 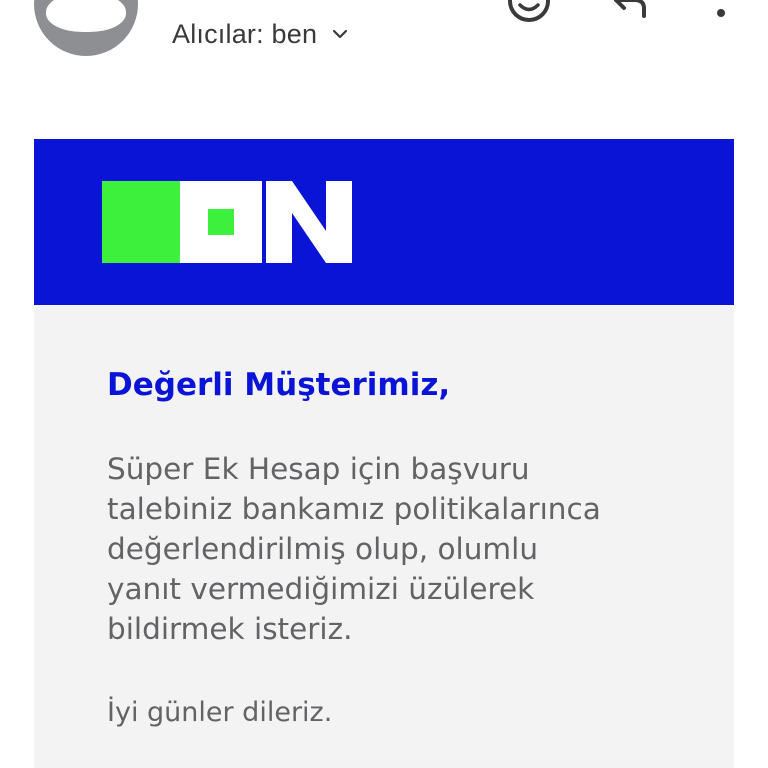 I want to click on body-line: bildirmek isteriz., so click(x=230, y=629).